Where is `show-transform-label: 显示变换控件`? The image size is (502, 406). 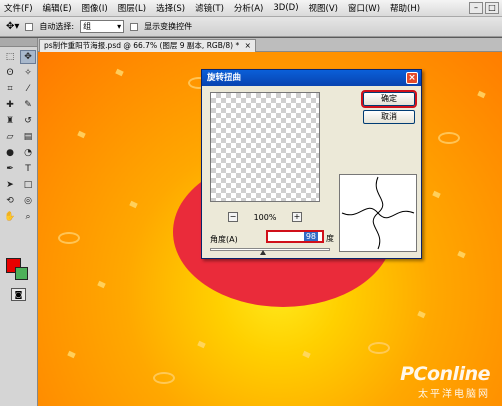
show-transform-label: 显示变换控件 is located at coordinates (168, 26).